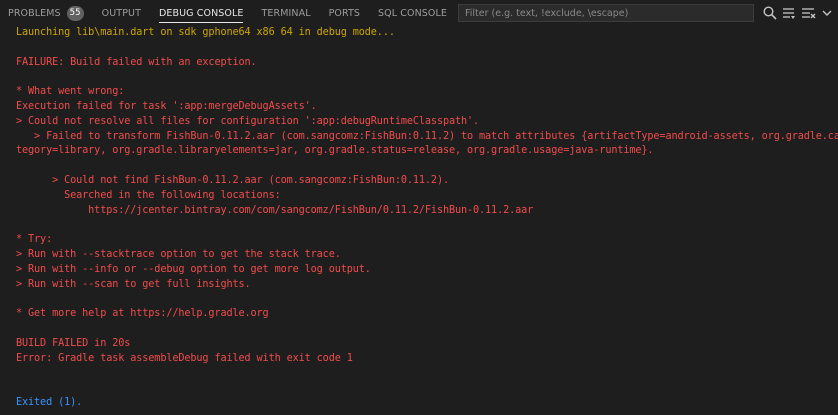 This screenshot has width=838, height=415. What do you see at coordinates (73, 343) in the screenshot?
I see `console-line: BUILD FAILED in 20s` at bounding box center [73, 343].